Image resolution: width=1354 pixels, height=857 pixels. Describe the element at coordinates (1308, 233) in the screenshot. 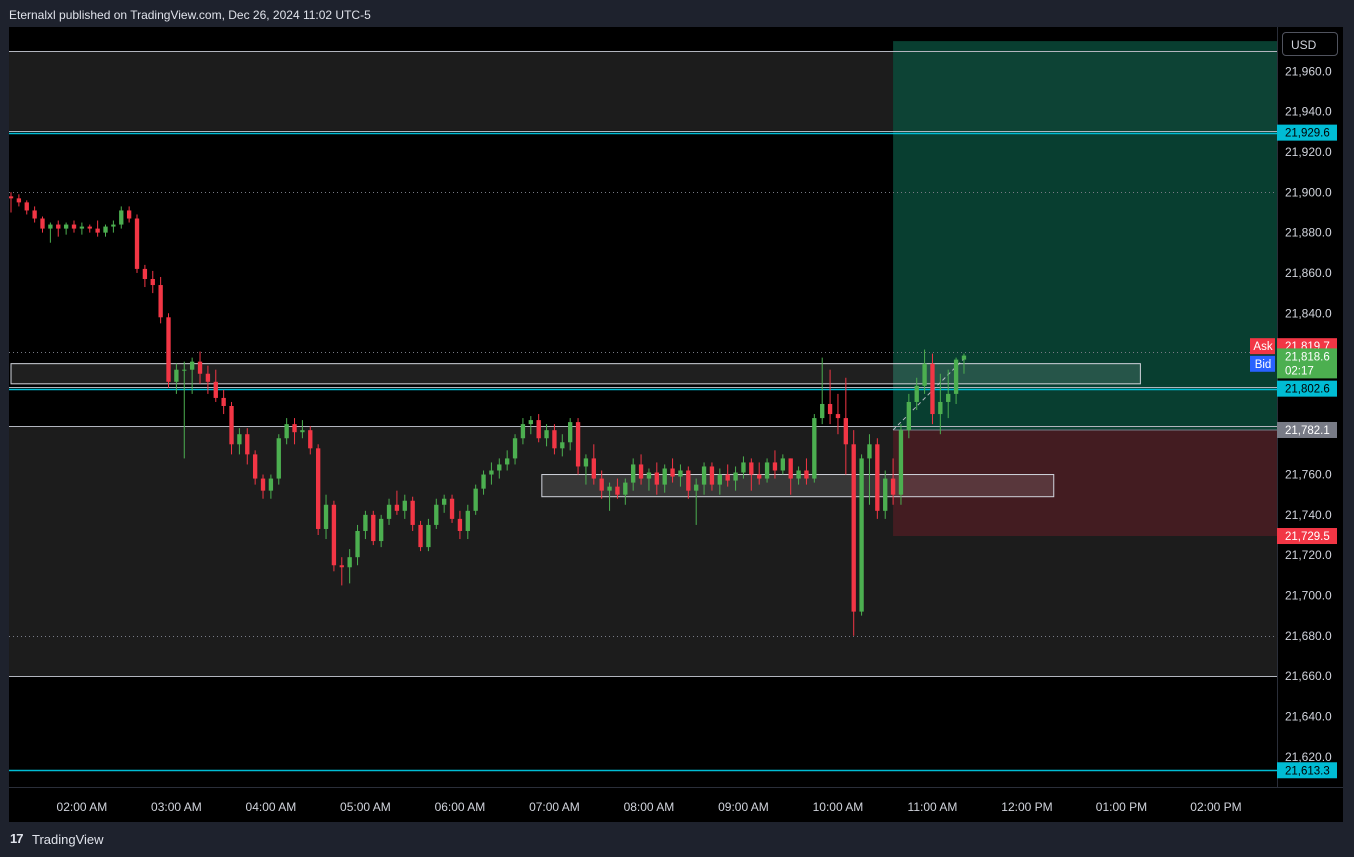

I see `price-tick-label: 21,880.0` at that location.